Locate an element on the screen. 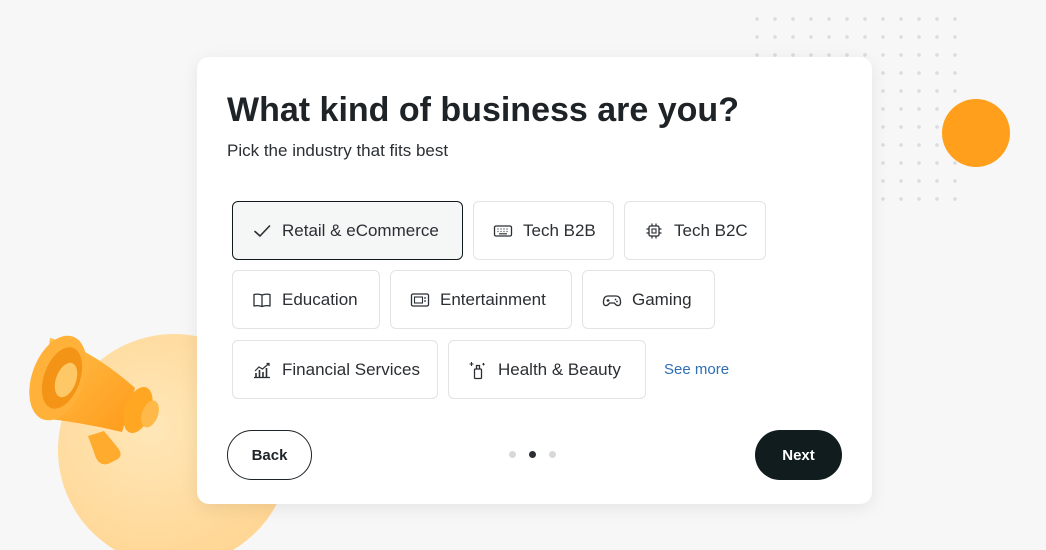 Image resolution: width=1046 pixels, height=550 pixels. back-button: Back is located at coordinates (269, 455).